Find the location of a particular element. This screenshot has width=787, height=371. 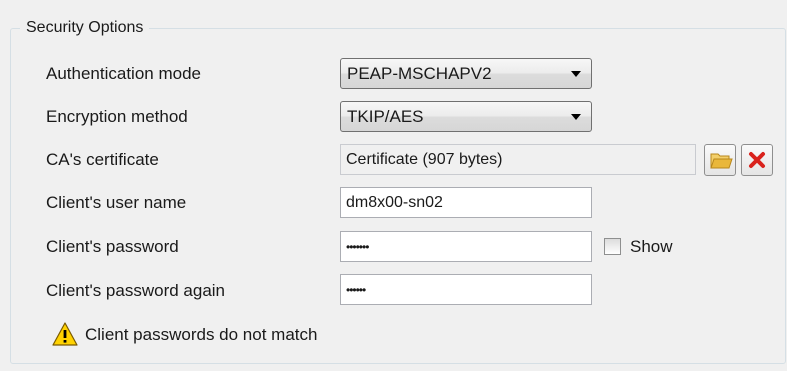

password-mismatch-warning: Client passwords do not match is located at coordinates (201, 334).